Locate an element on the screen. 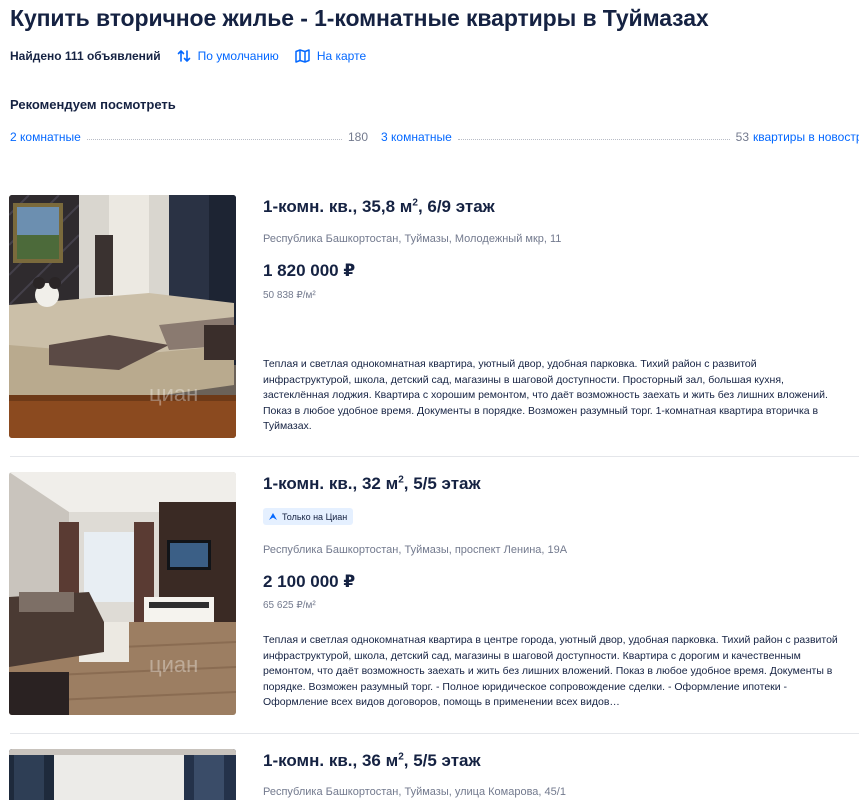 The height and width of the screenshot is (800, 859). listing-price-per-m2: 65 625 ₽/м² is located at coordinates (289, 605).